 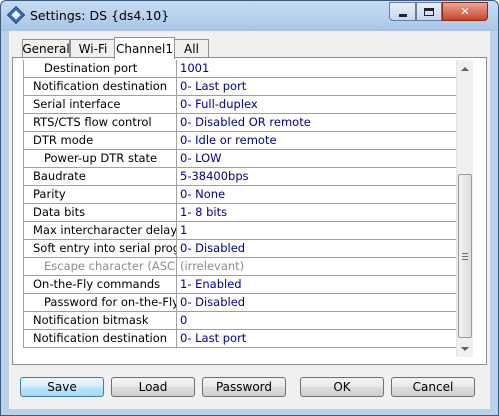 What do you see at coordinates (402, 11) in the screenshot?
I see `minimize-button` at bounding box center [402, 11].